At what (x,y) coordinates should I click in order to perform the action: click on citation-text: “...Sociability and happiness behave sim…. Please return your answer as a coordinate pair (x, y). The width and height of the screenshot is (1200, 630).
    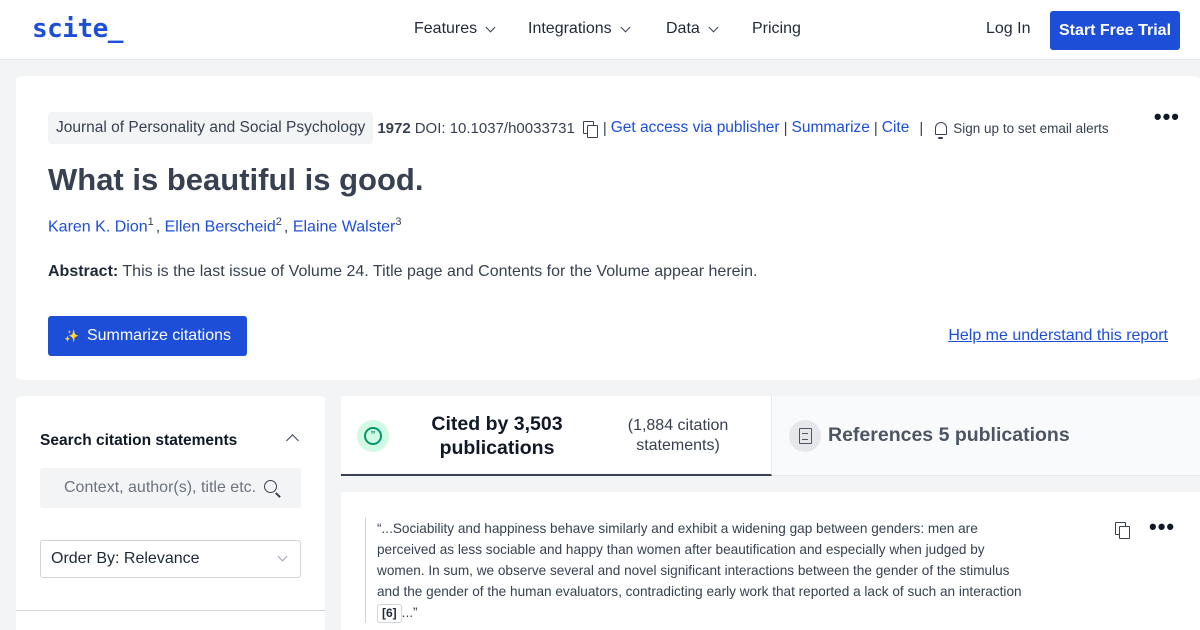
    Looking at the image, I should click on (699, 560).